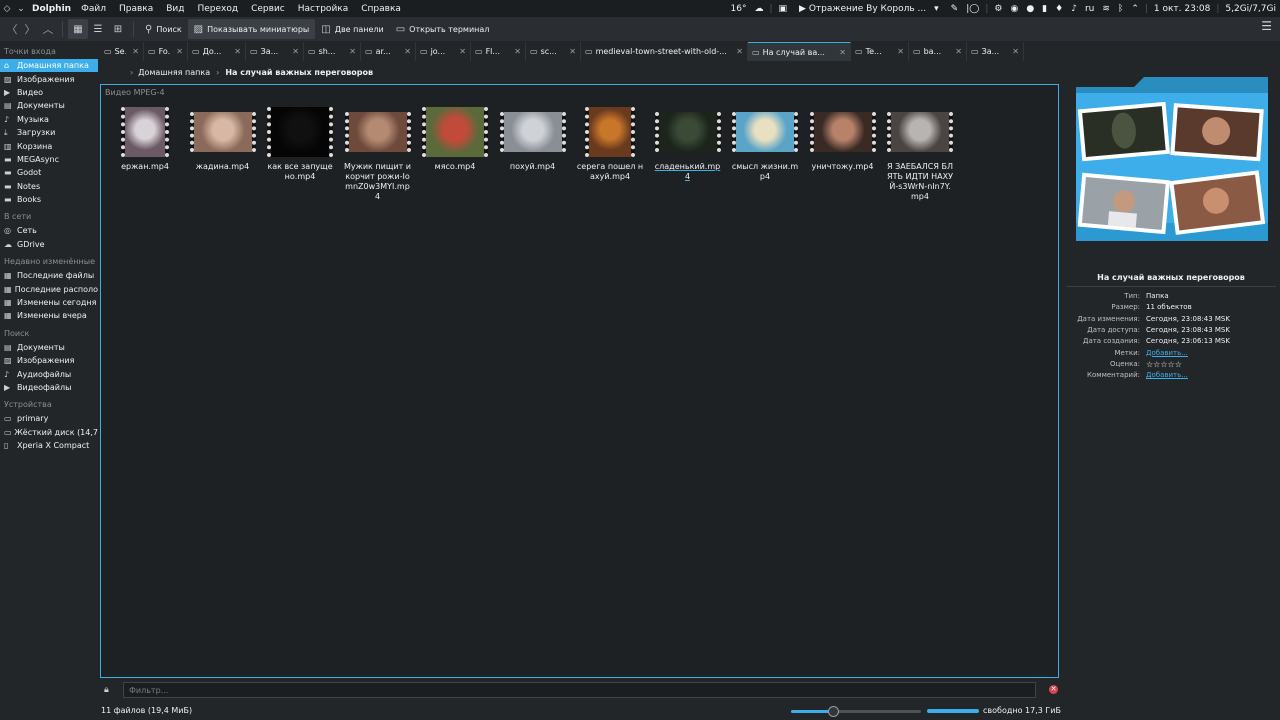 Image resolution: width=1280 pixels, height=720 pixels. What do you see at coordinates (251, 29) in the screenshot?
I see `show-thumbnails-button: ▨ Показывать миниатюры` at bounding box center [251, 29].